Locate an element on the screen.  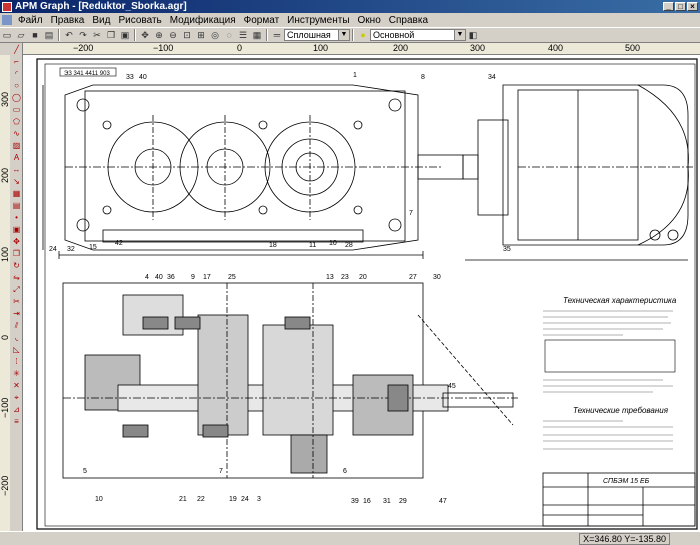
extend-tool-icon: ⇥ is located at coordinates (16, 314).